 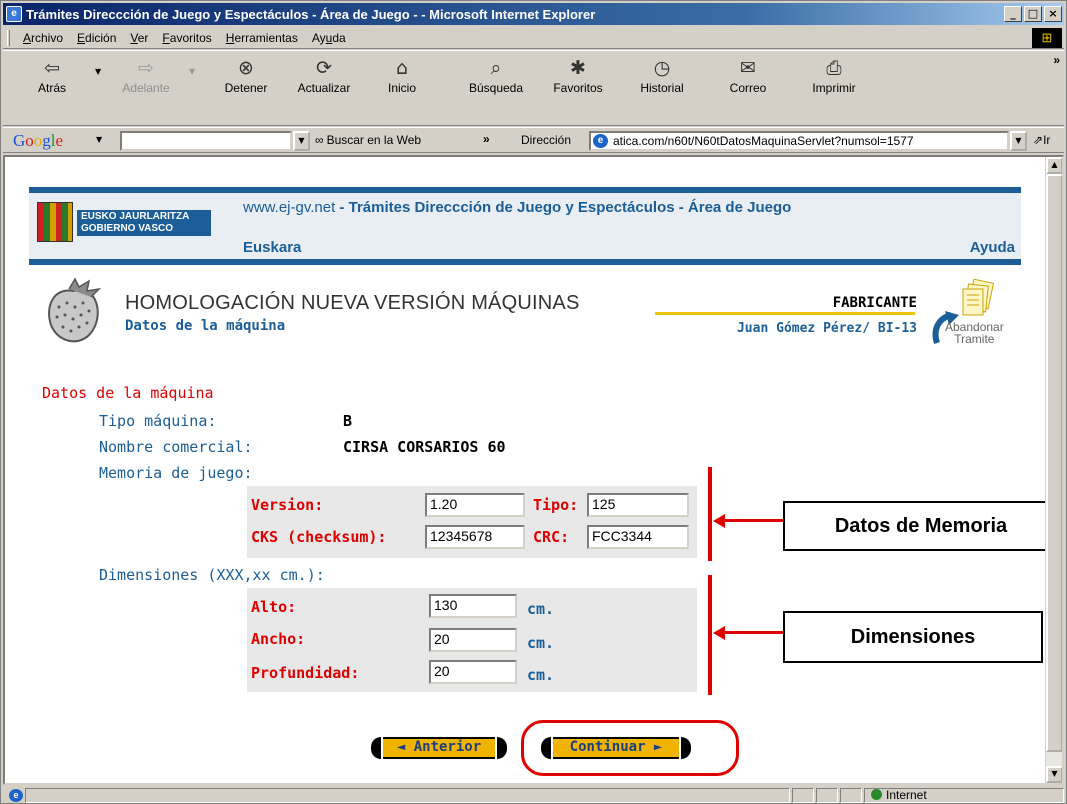 What do you see at coordinates (319, 537) in the screenshot?
I see `cks-label: CKS (checksum):` at bounding box center [319, 537].